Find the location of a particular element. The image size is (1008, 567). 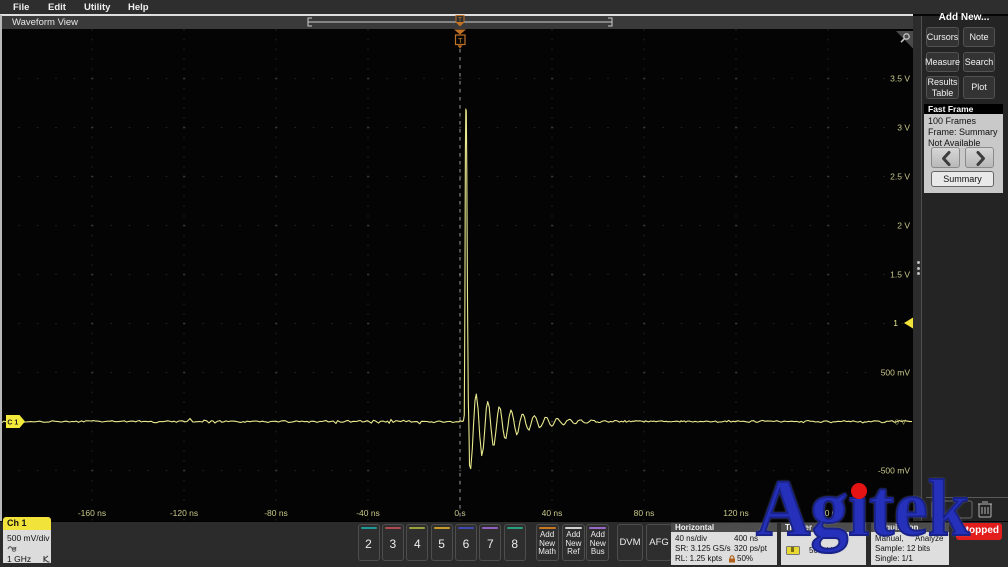

svg-text: 3 V is located at coordinates (903, 128).